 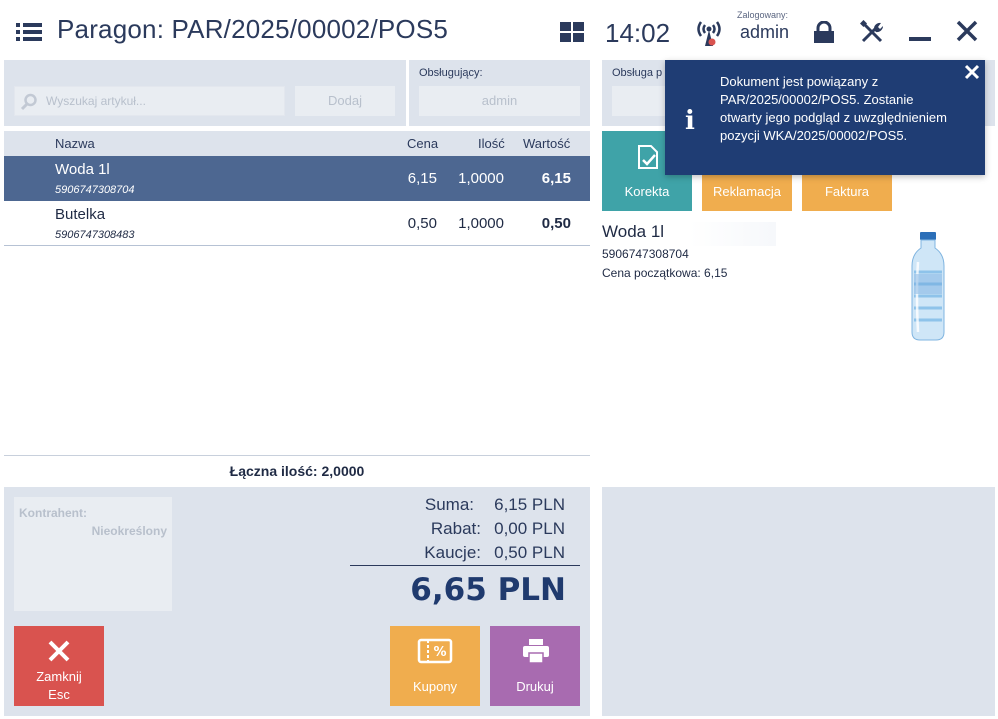 What do you see at coordinates (435, 666) in the screenshot?
I see `coupons-button: % Kupony` at bounding box center [435, 666].